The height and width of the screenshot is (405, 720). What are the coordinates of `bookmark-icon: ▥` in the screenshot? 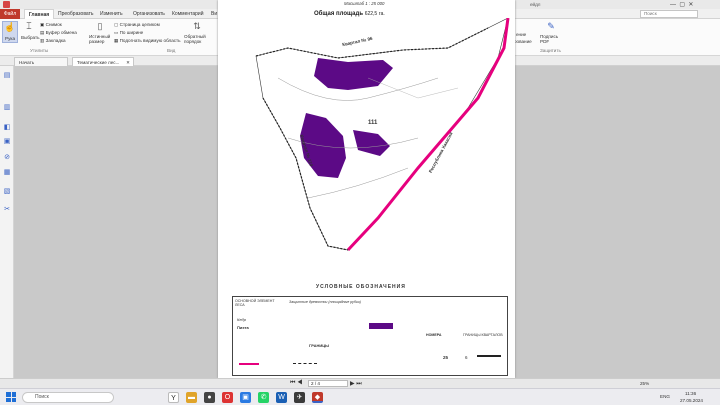 It's located at (42, 40).